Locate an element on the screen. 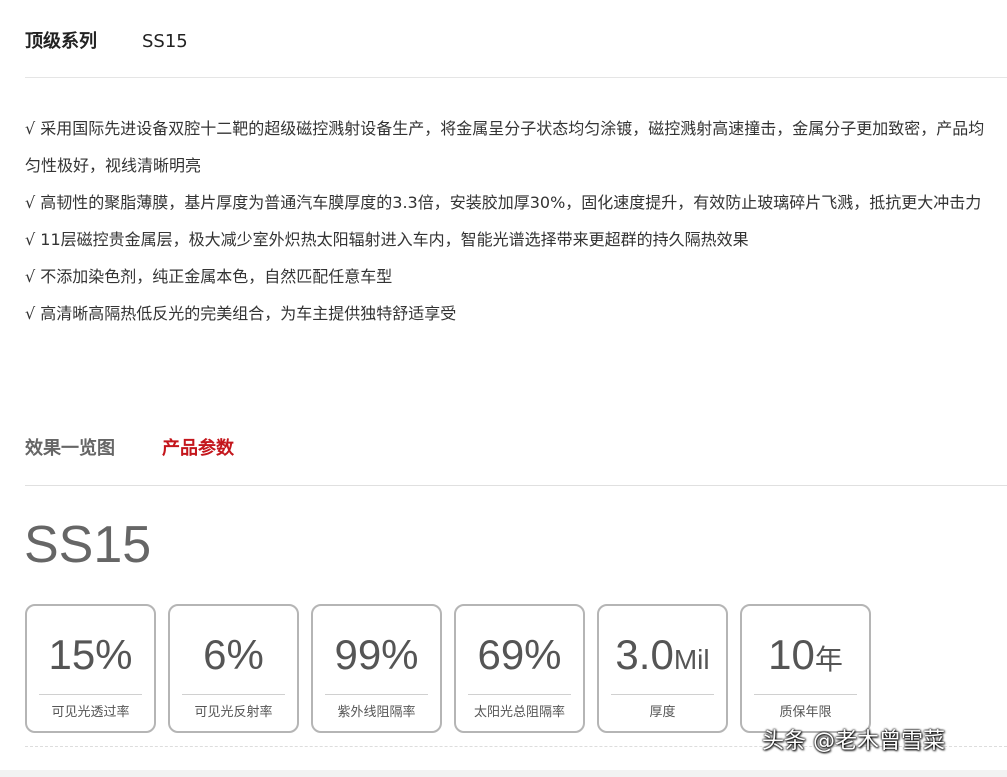 The height and width of the screenshot is (777, 1007). spec-label: 质保年限 is located at coordinates (805, 712).